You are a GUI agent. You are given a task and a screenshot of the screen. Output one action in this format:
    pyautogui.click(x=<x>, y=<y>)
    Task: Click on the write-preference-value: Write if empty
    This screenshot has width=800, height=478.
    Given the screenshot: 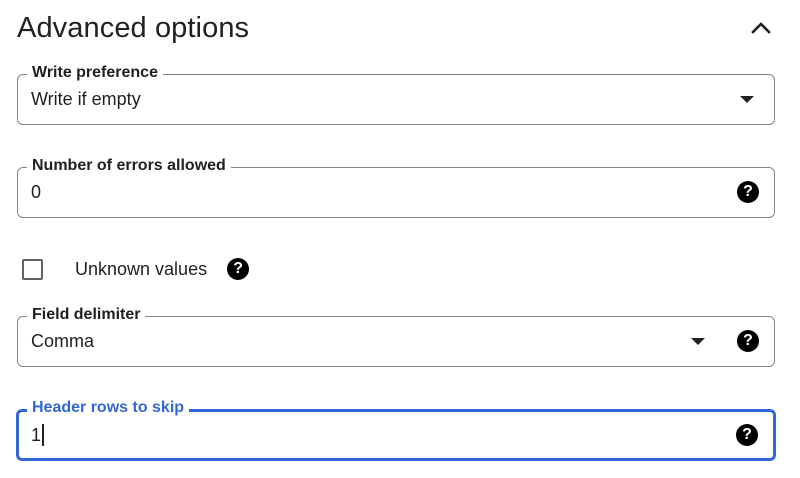 What is the action you would take?
    pyautogui.click(x=86, y=99)
    